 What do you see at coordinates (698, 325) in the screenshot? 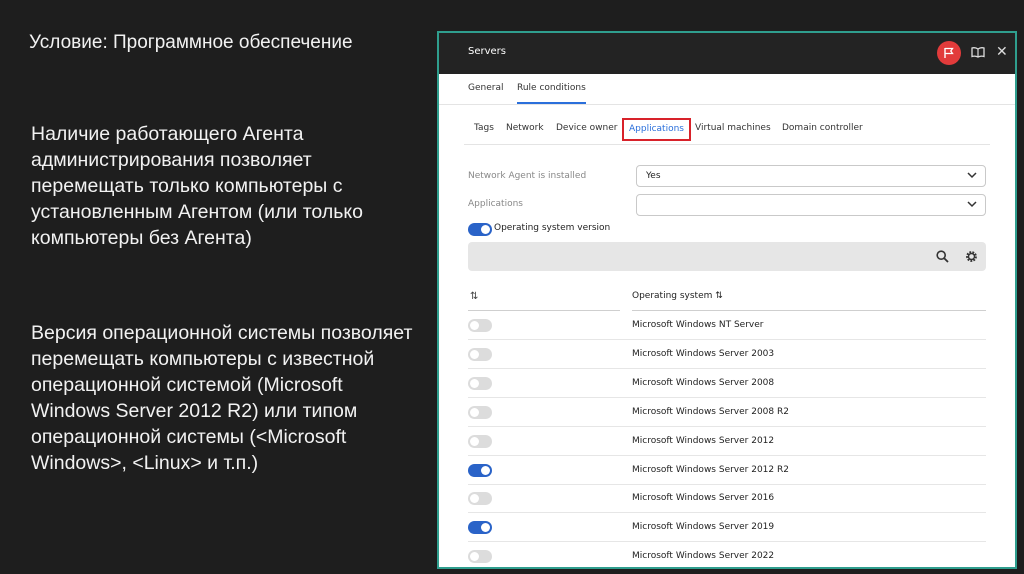
I see `os-name: Microsoft Windows NT Server` at bounding box center [698, 325].